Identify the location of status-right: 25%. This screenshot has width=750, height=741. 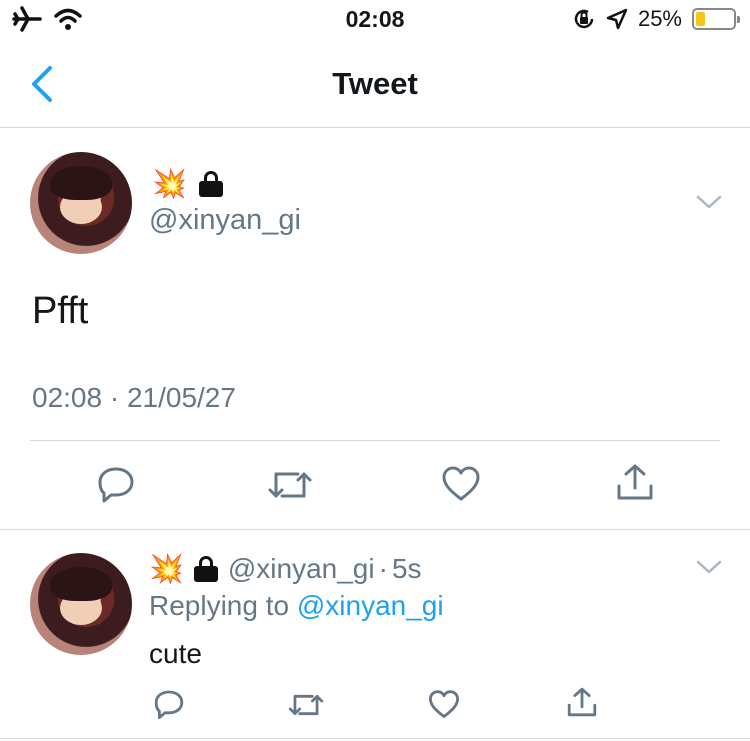
(656, 19).